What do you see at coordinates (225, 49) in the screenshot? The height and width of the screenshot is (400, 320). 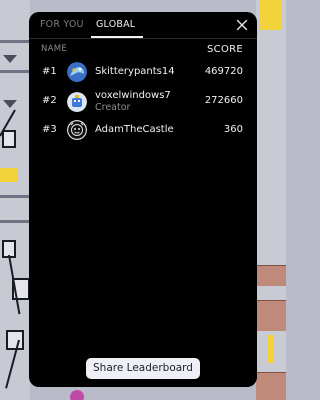 I see `score-column-header: SCORE` at bounding box center [225, 49].